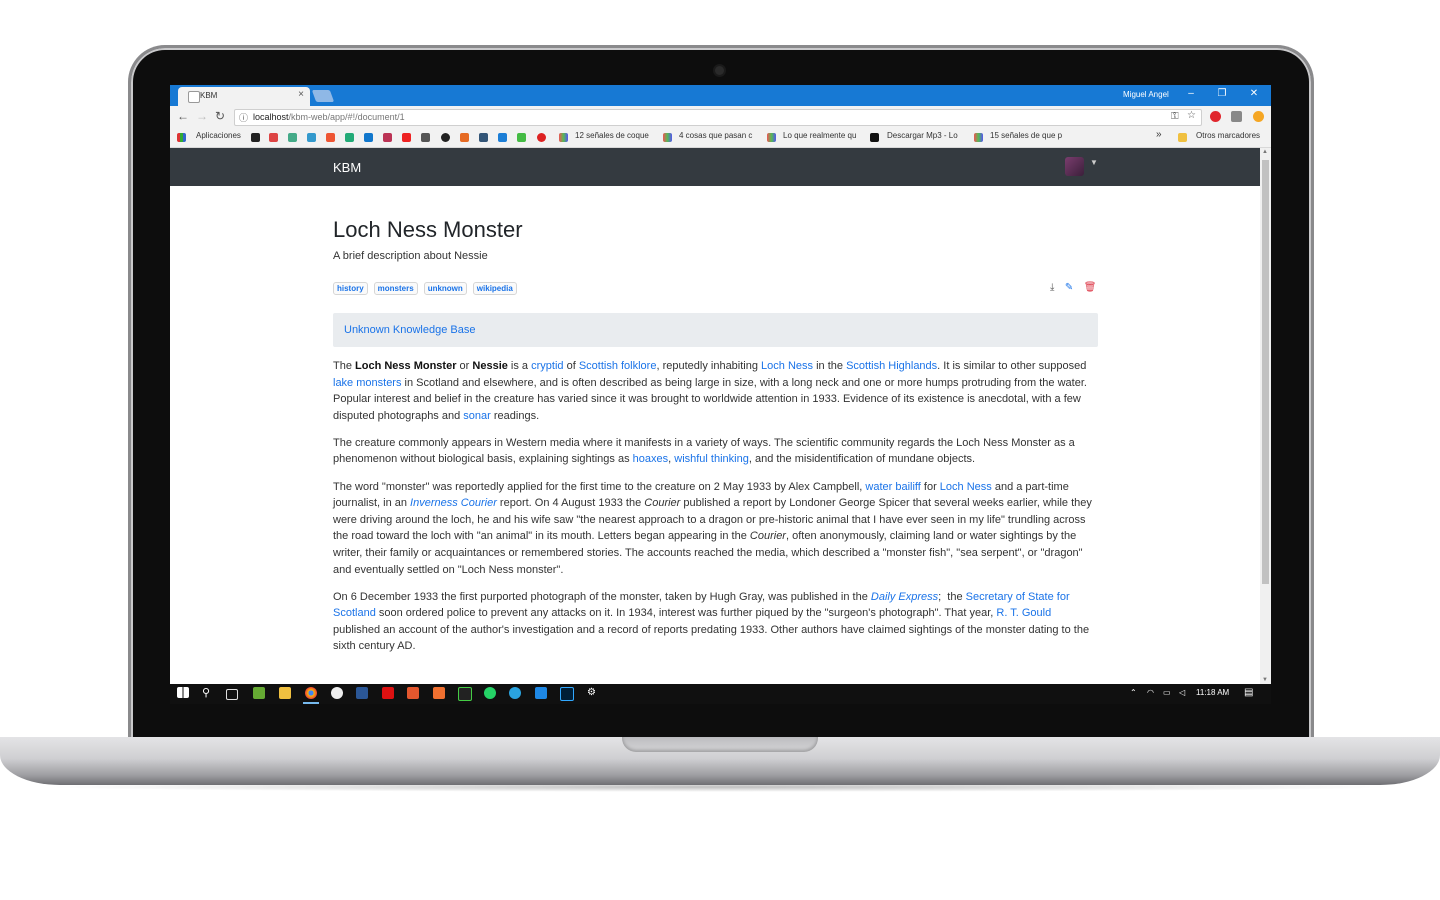 This screenshot has width=1440, height=900. Describe the element at coordinates (285, 693) in the screenshot. I see `file-explorer-icon` at that location.